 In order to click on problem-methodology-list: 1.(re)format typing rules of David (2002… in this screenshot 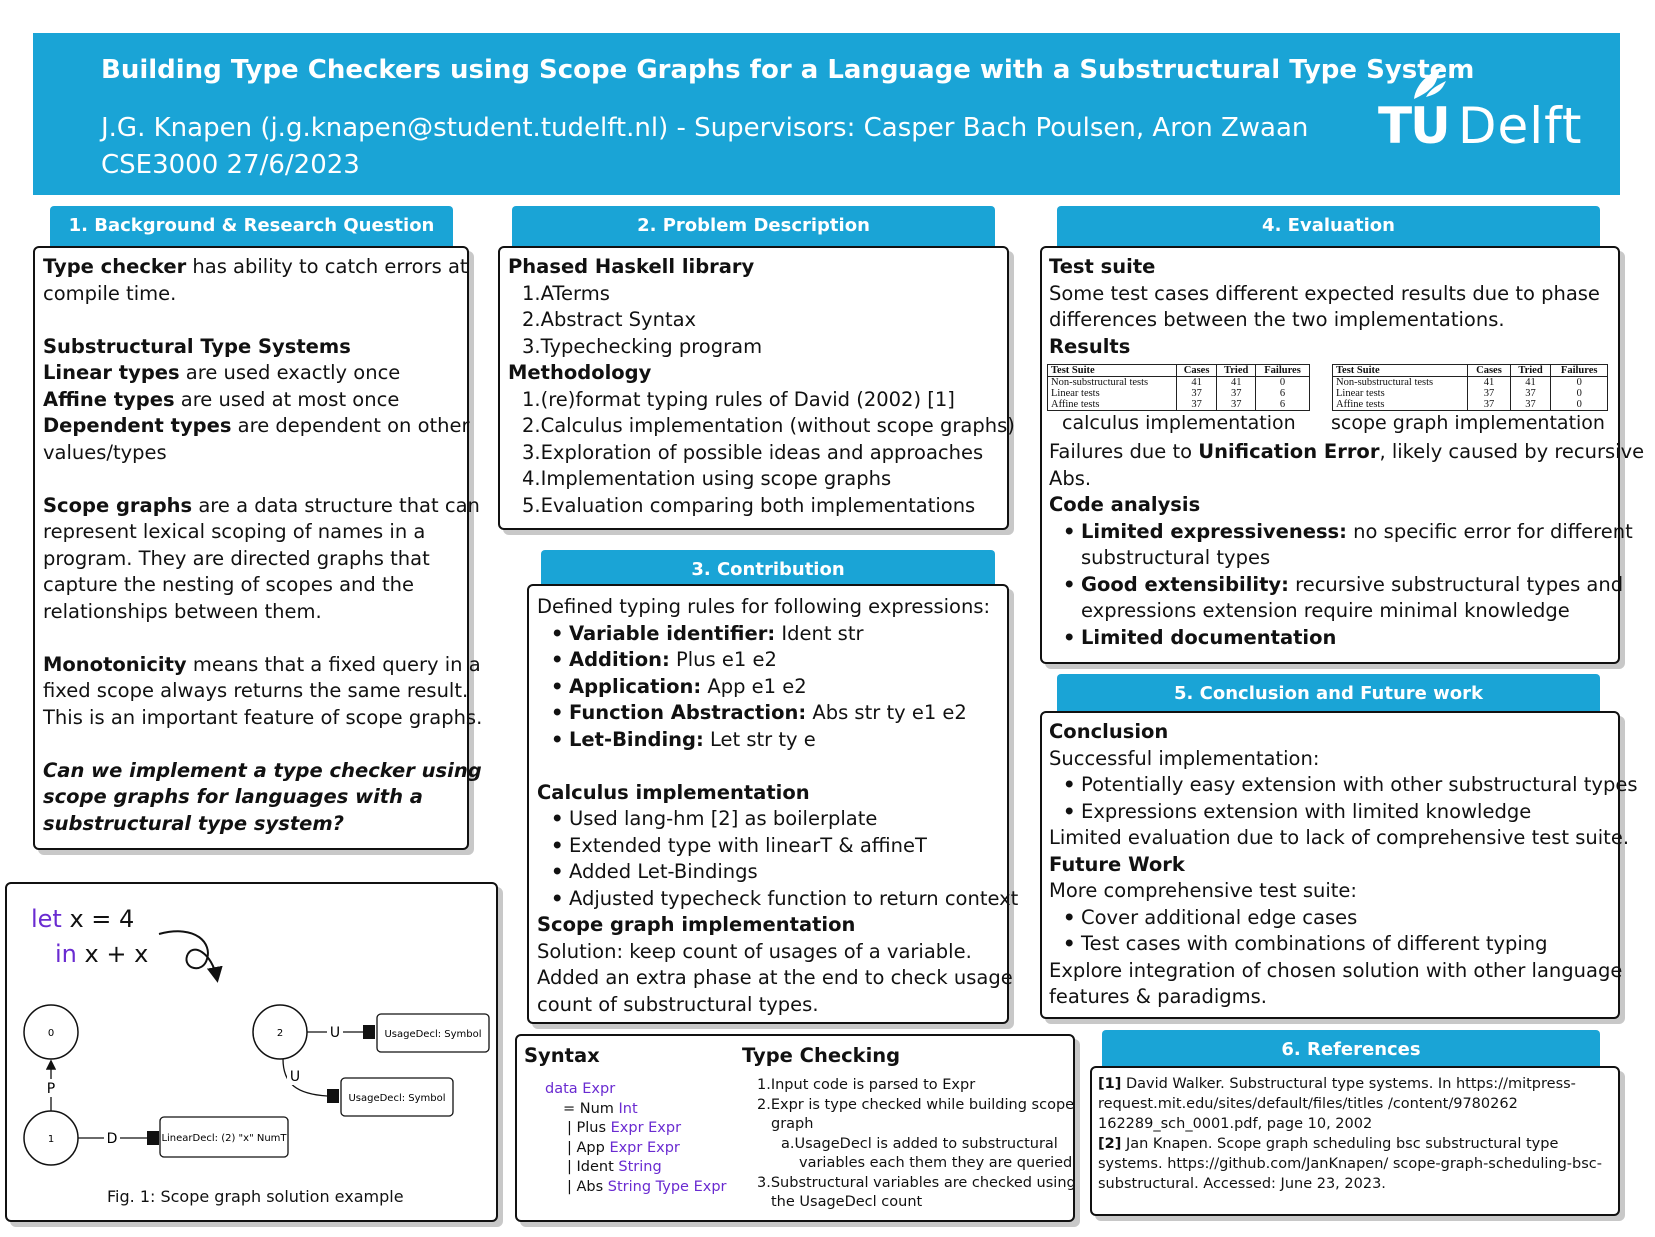, I will do `click(768, 452)`.